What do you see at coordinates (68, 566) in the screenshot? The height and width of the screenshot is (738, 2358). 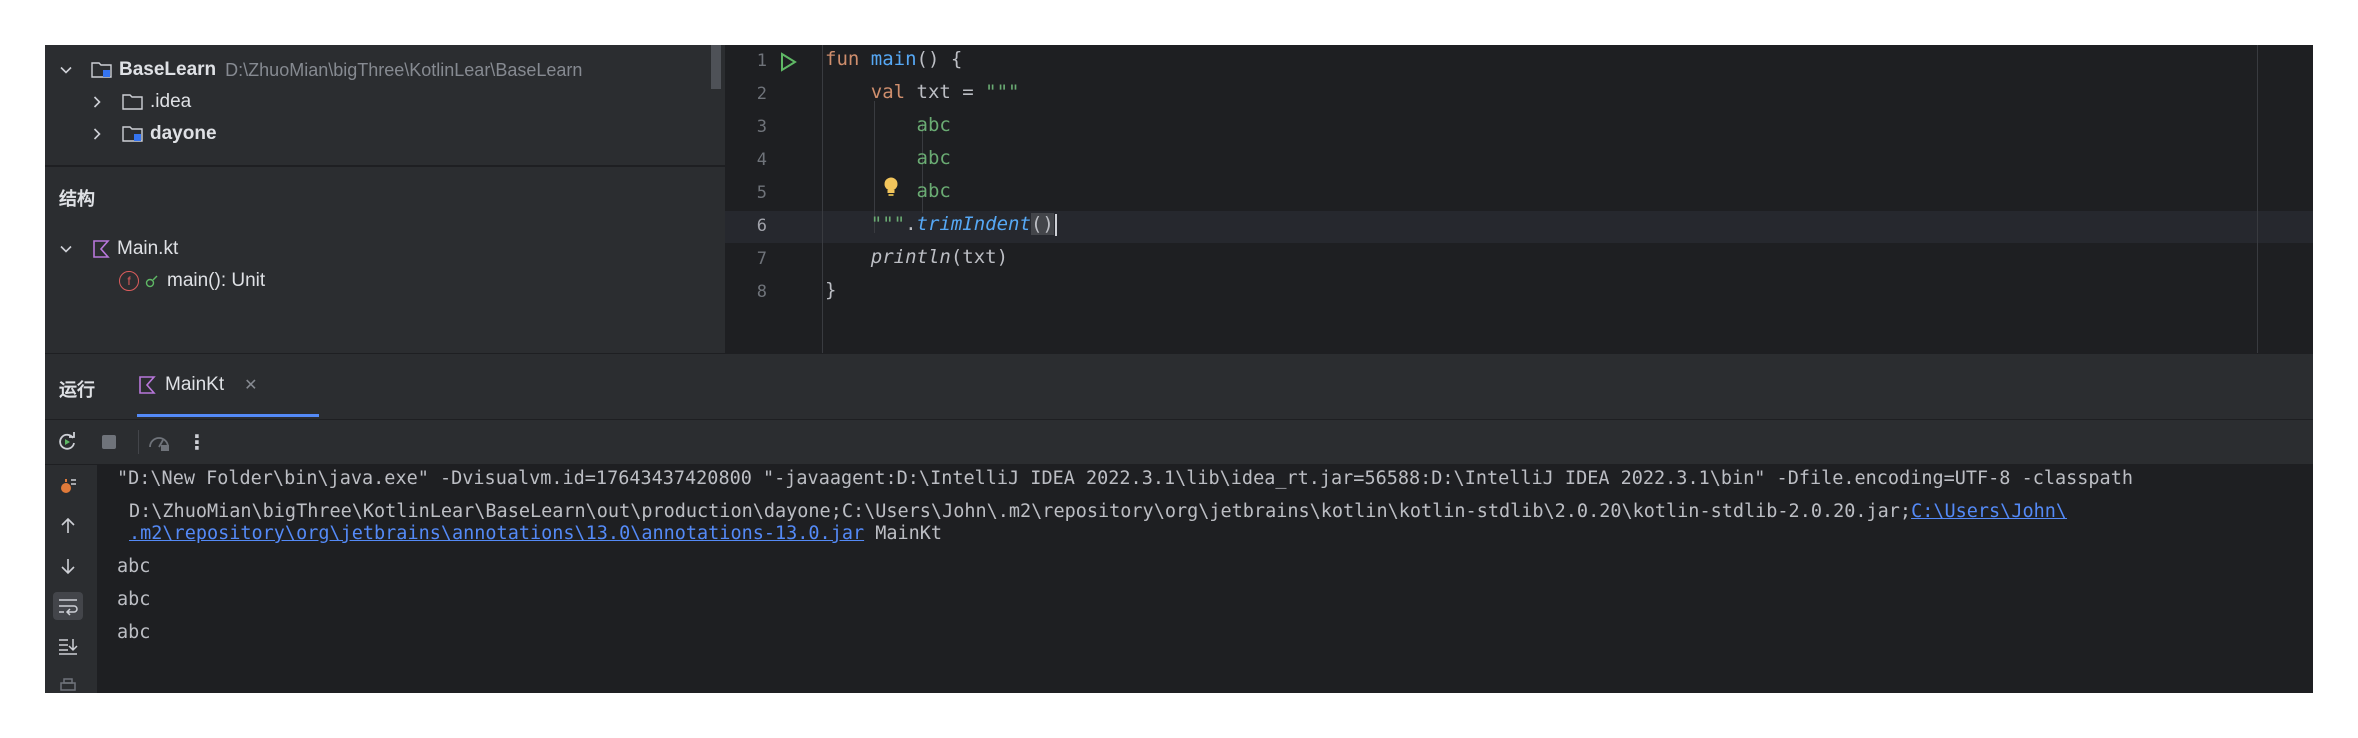 I see `arrow-down-icon` at bounding box center [68, 566].